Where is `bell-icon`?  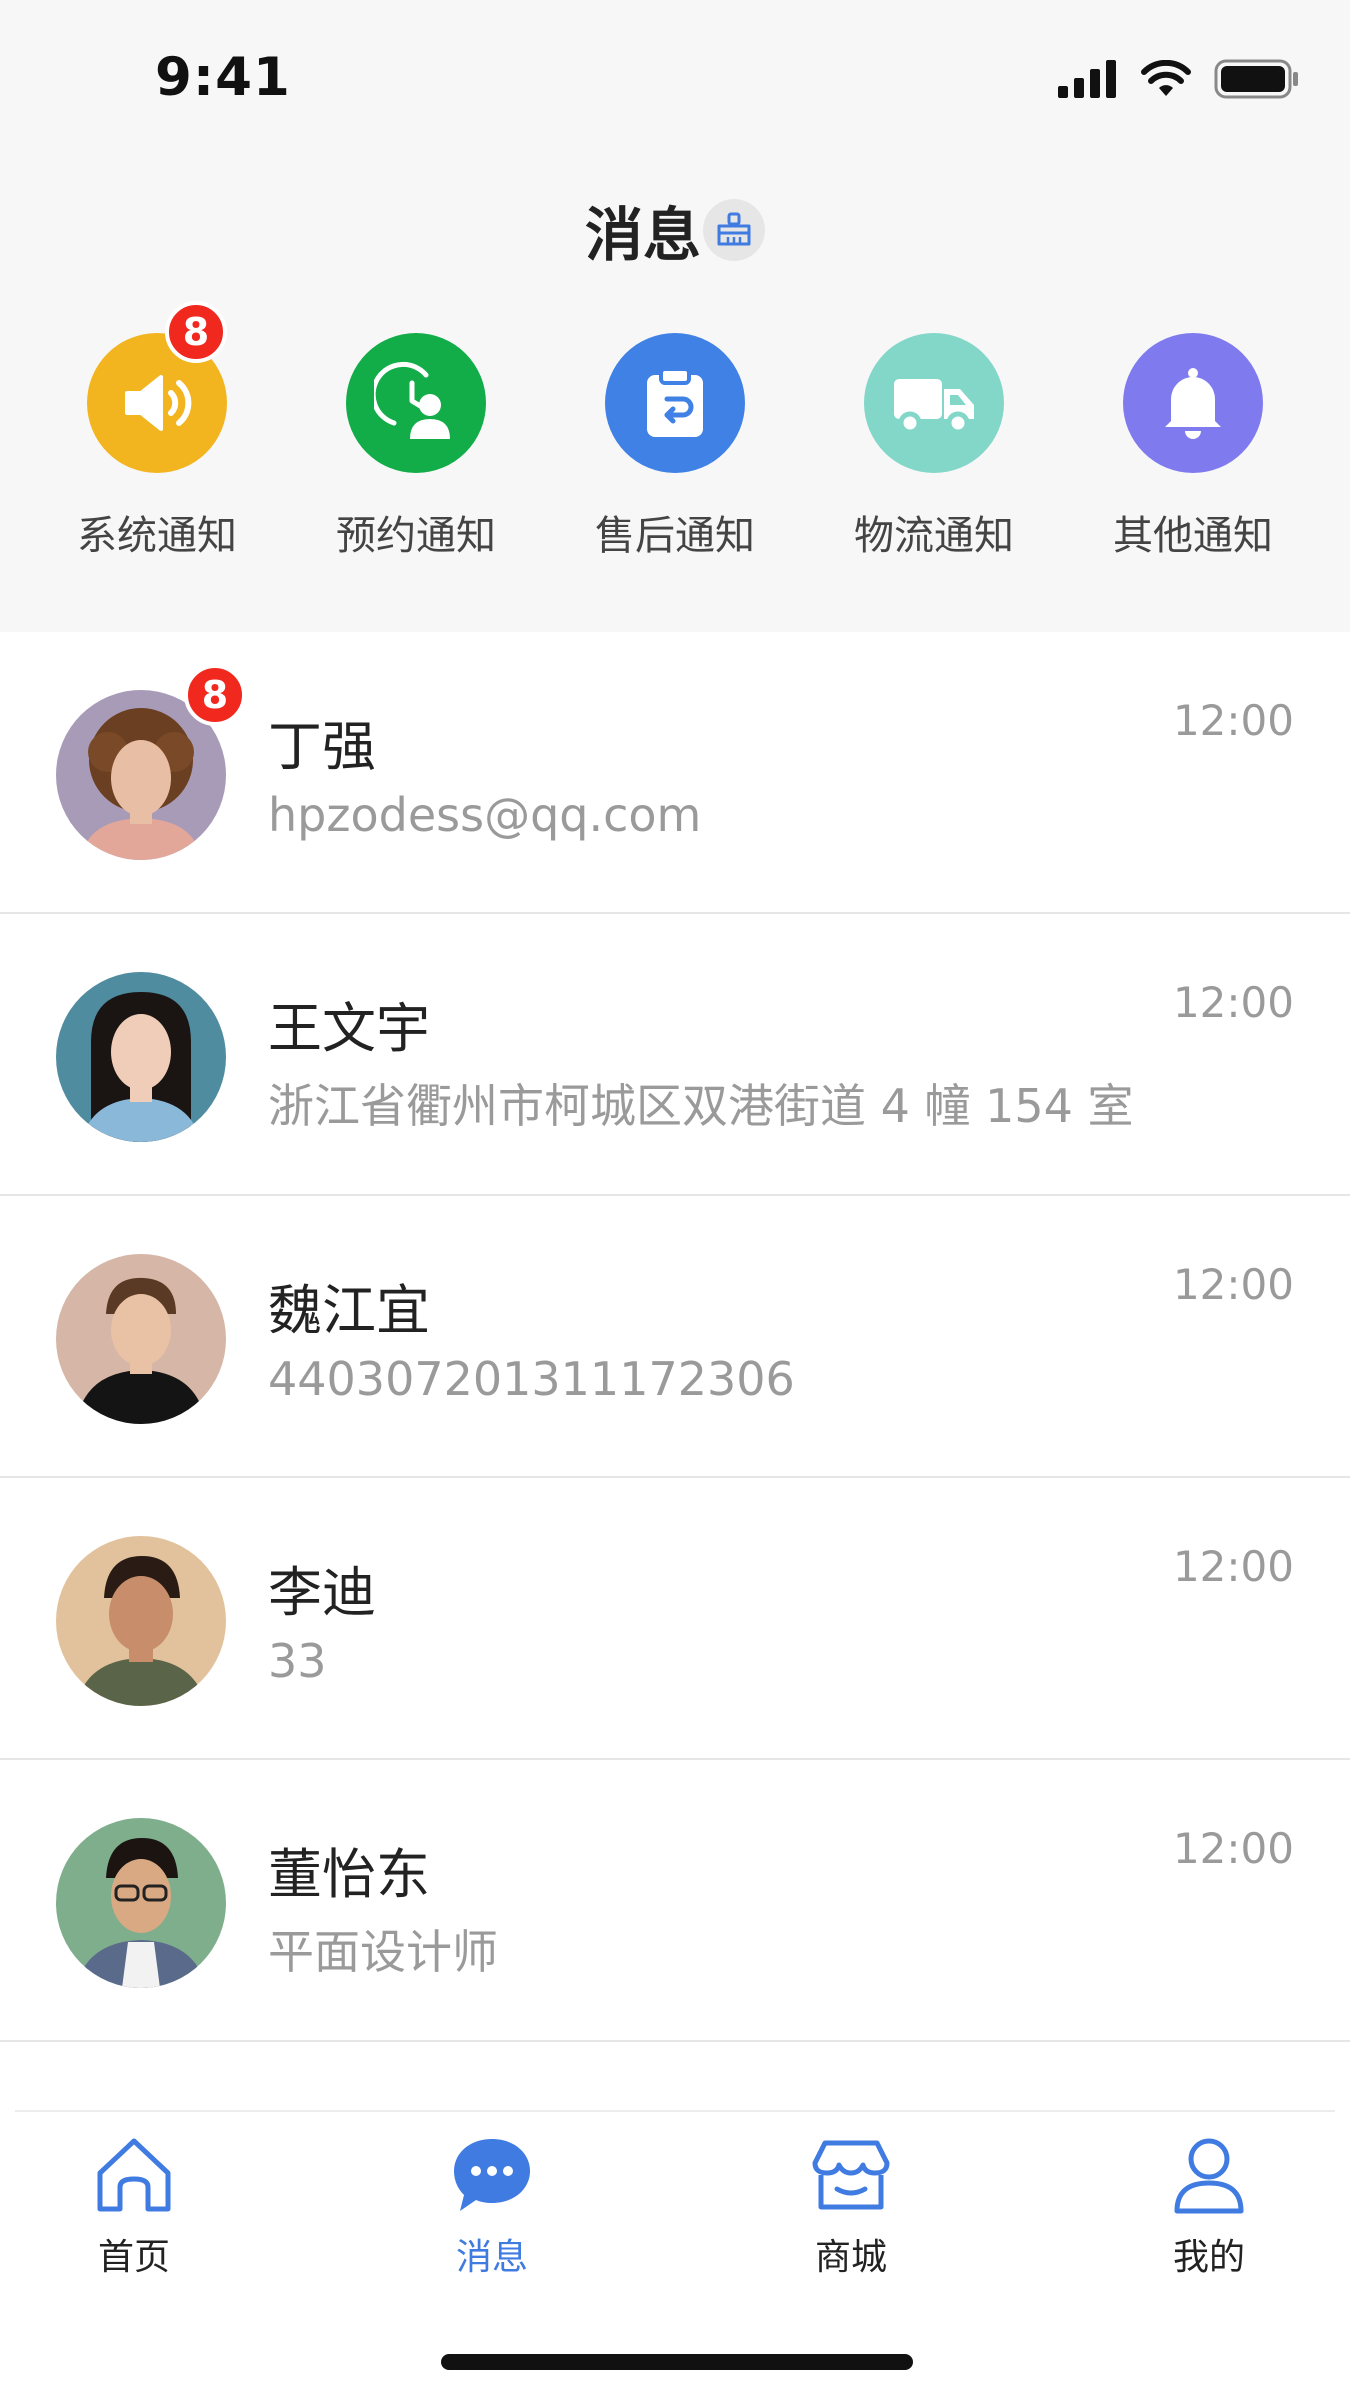 bell-icon is located at coordinates (1193, 403).